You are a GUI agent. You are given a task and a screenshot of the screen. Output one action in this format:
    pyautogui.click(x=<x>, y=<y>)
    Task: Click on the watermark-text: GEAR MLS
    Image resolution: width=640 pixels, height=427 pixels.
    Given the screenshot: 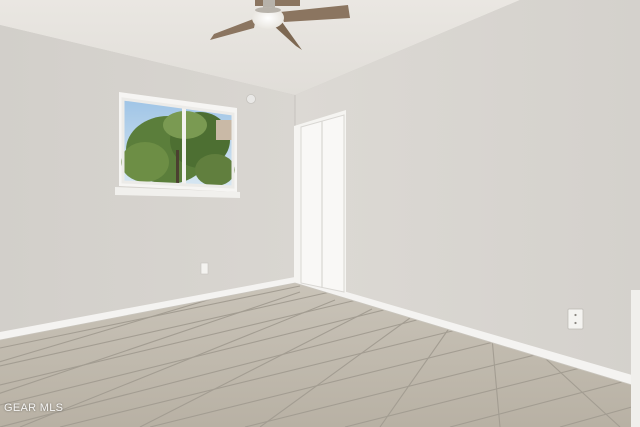 What is the action you would take?
    pyautogui.click(x=34, y=408)
    